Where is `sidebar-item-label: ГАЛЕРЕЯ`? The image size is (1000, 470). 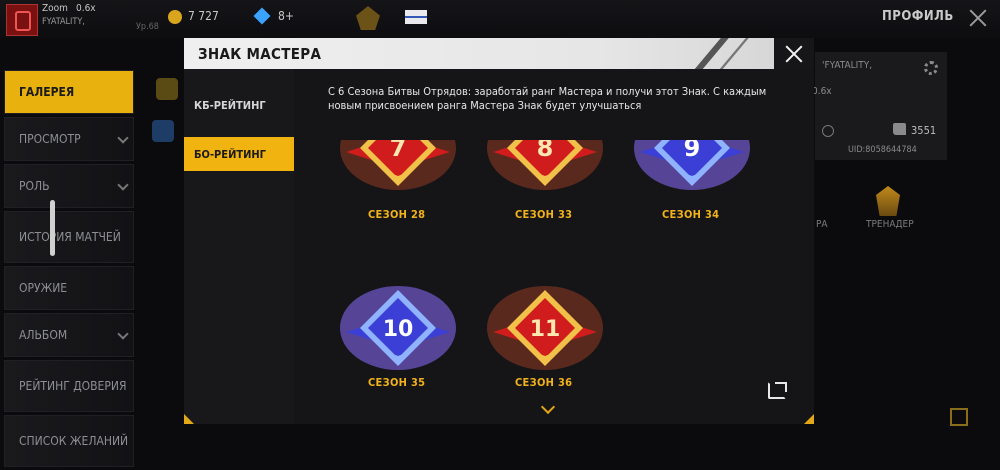
sidebar-item-label: ГАЛЕРЕЯ is located at coordinates (47, 92).